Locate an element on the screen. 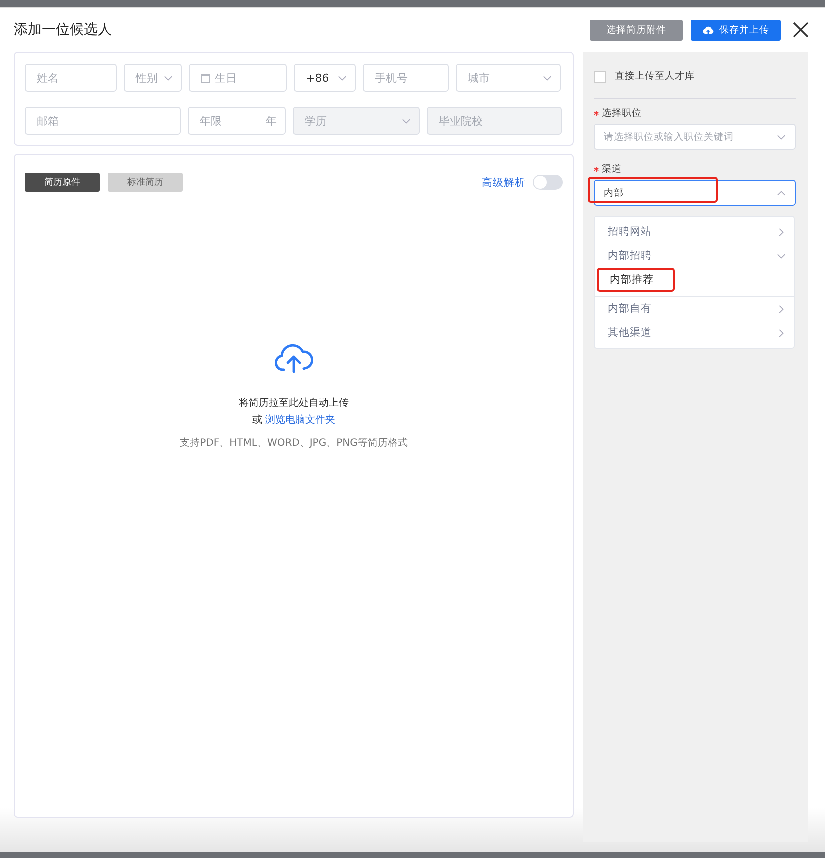 The image size is (825, 858). input-field: 性别 is located at coordinates (153, 78).